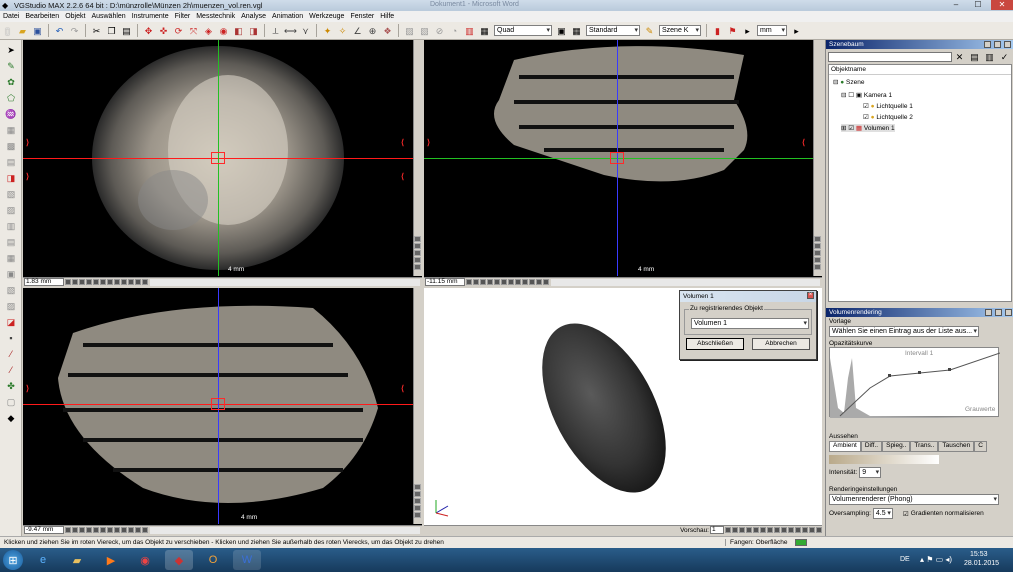 Image resolution: width=1013 pixels, height=572 pixels. Describe the element at coordinates (326, 16) in the screenshot. I see `menu-werkzeuge: Werkzeuge` at that location.